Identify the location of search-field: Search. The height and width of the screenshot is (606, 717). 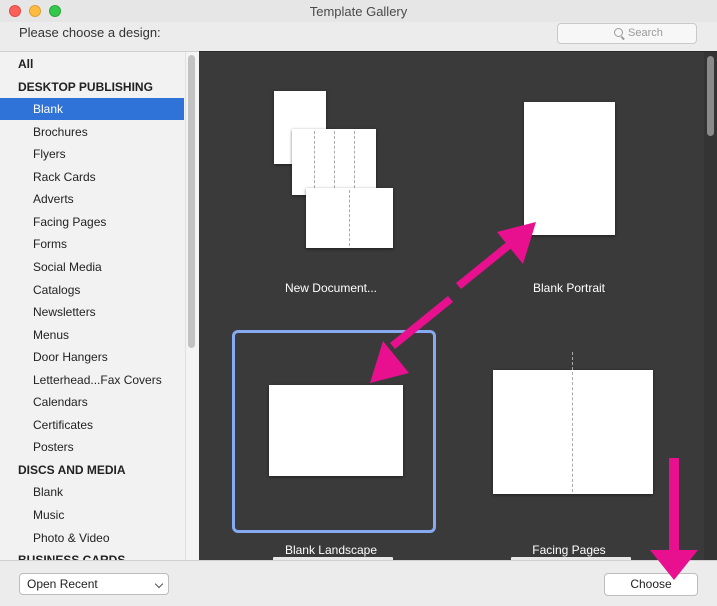
(627, 33).